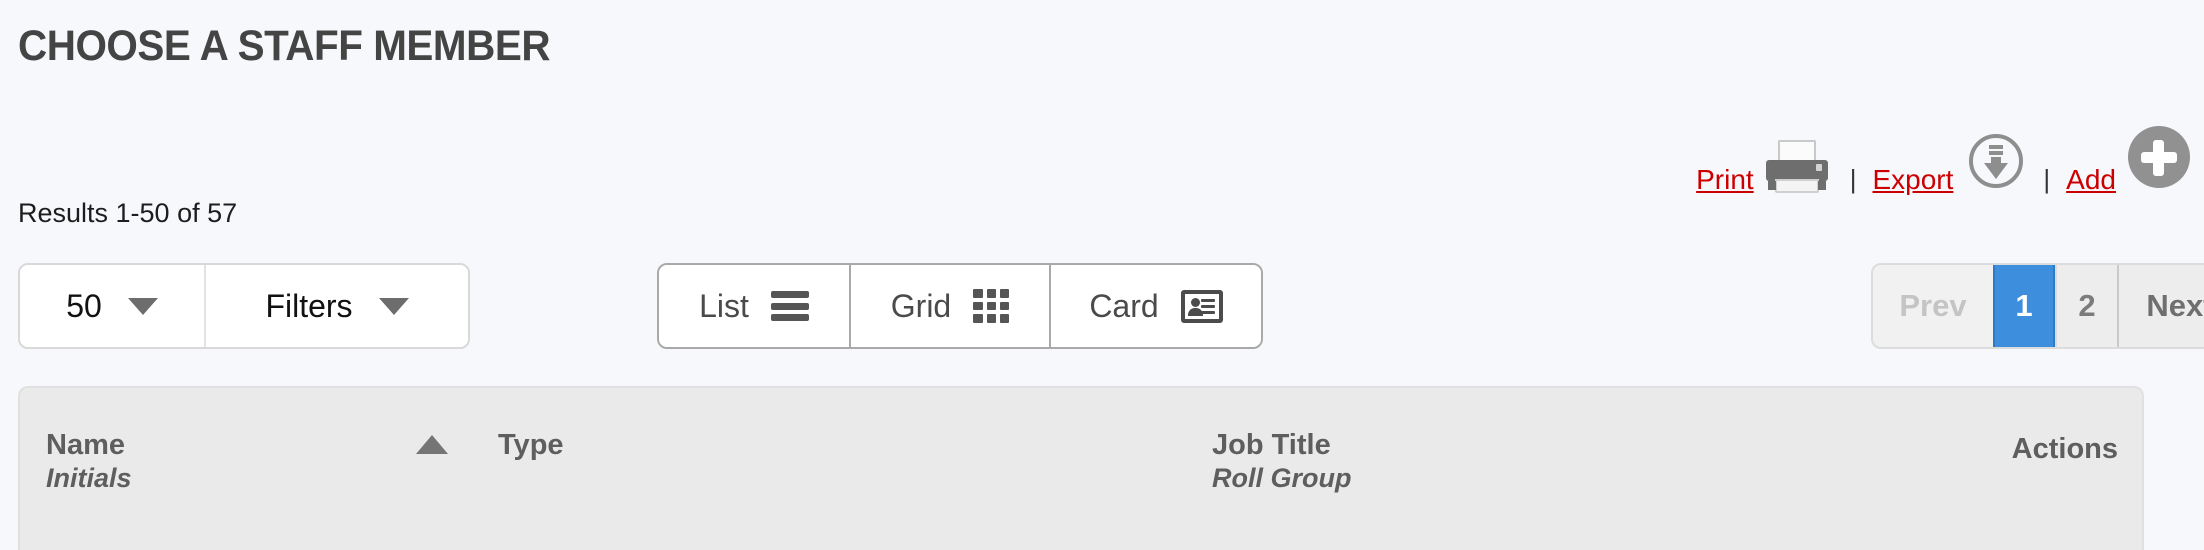 The image size is (2204, 550). Describe the element at coordinates (1943, 164) in the screenshot. I see `actions-bar: Print | Export | Add` at that location.